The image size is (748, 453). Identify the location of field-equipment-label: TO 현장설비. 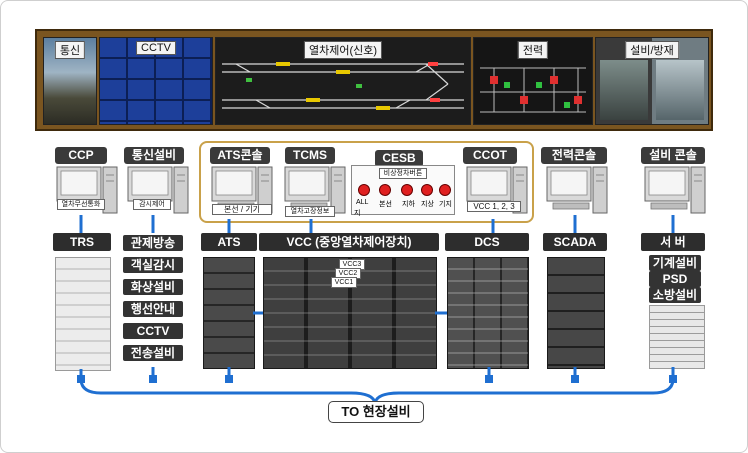
(376, 412).